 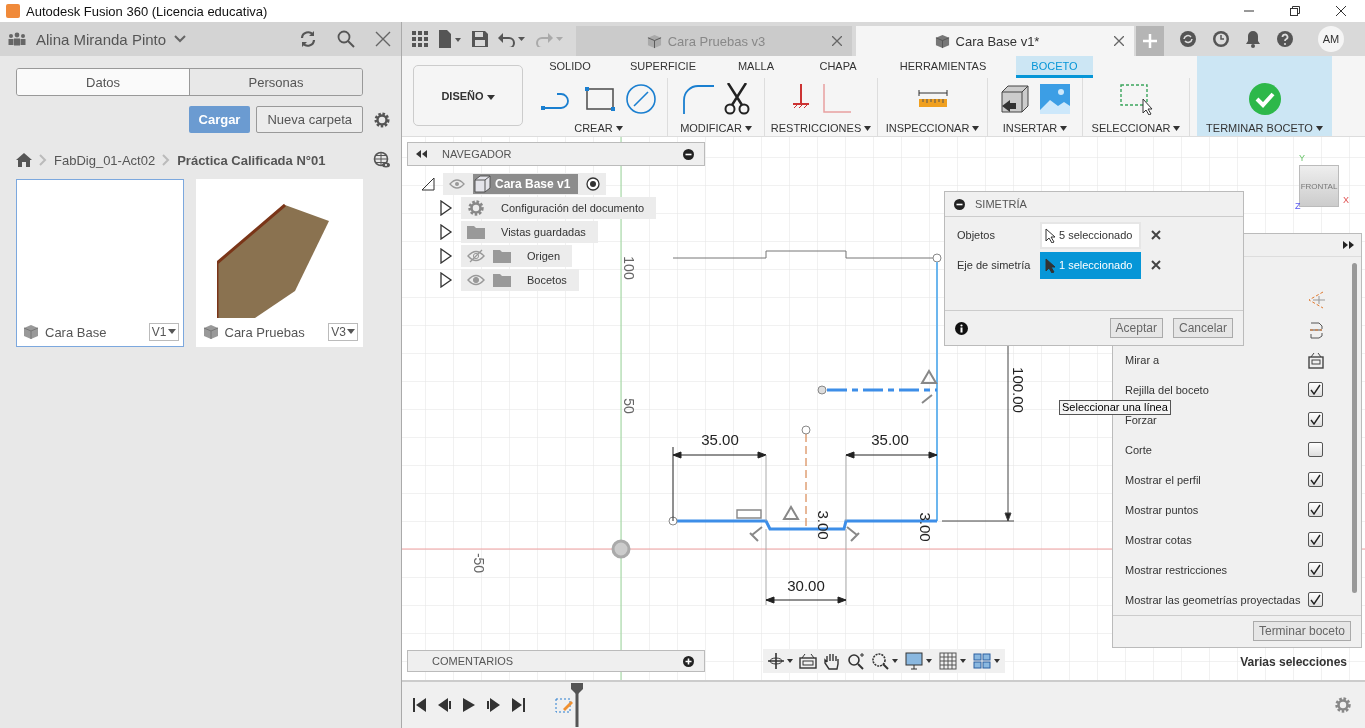 I want to click on user-avatar: AM, so click(x=1331, y=39).